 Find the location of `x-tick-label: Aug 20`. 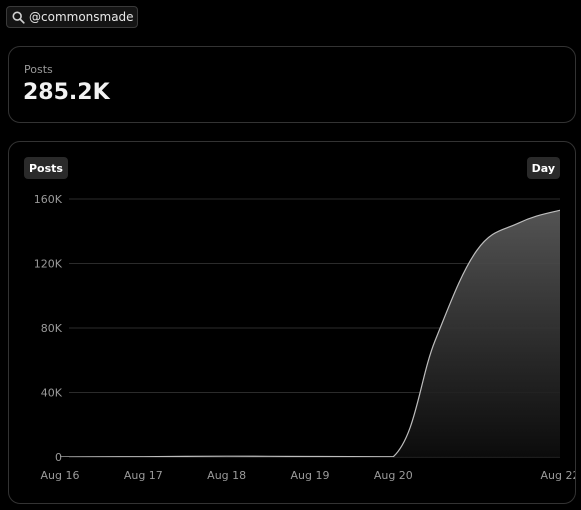

x-tick-label: Aug 20 is located at coordinates (393, 475).